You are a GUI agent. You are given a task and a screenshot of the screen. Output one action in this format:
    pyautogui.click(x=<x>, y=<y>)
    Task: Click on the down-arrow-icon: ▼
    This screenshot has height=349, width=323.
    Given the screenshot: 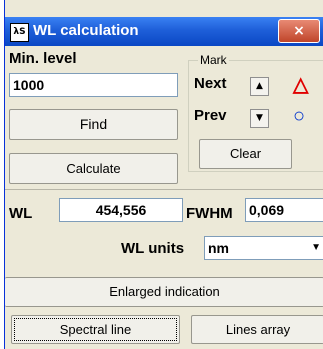 What is the action you would take?
    pyautogui.click(x=259, y=118)
    